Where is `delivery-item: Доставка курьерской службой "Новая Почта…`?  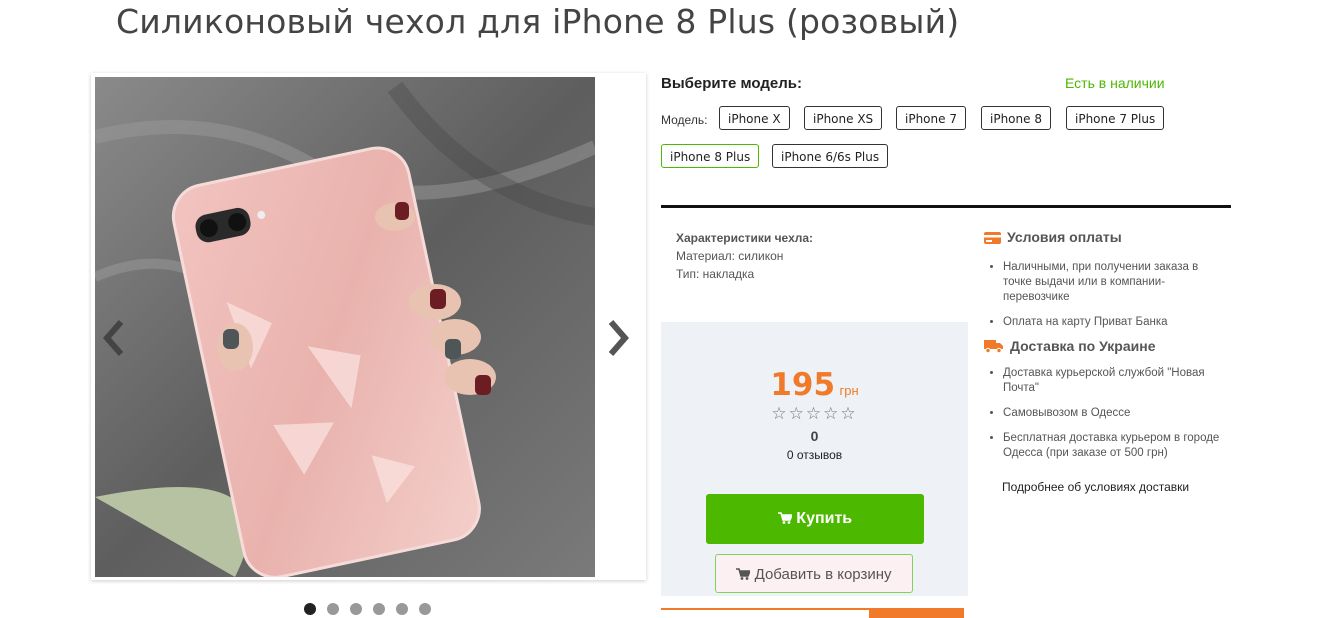
delivery-item: Доставка курьерской службой "Новая Почта… is located at coordinates (1114, 381).